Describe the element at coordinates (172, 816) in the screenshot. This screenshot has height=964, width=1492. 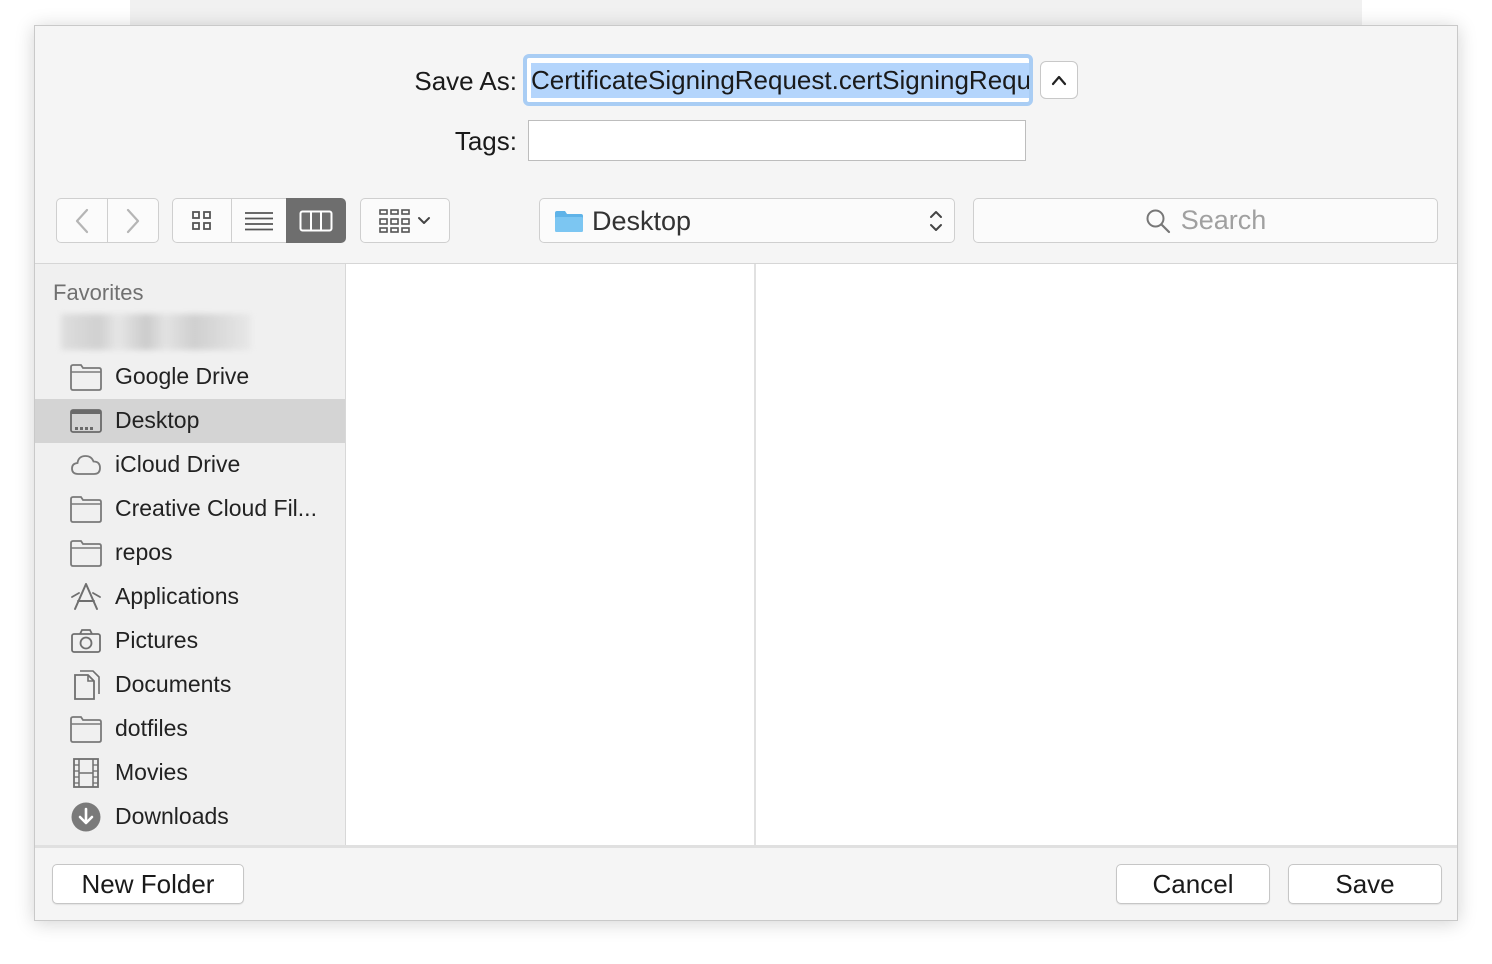
I see `sidebar-item-label: Downloads` at that location.